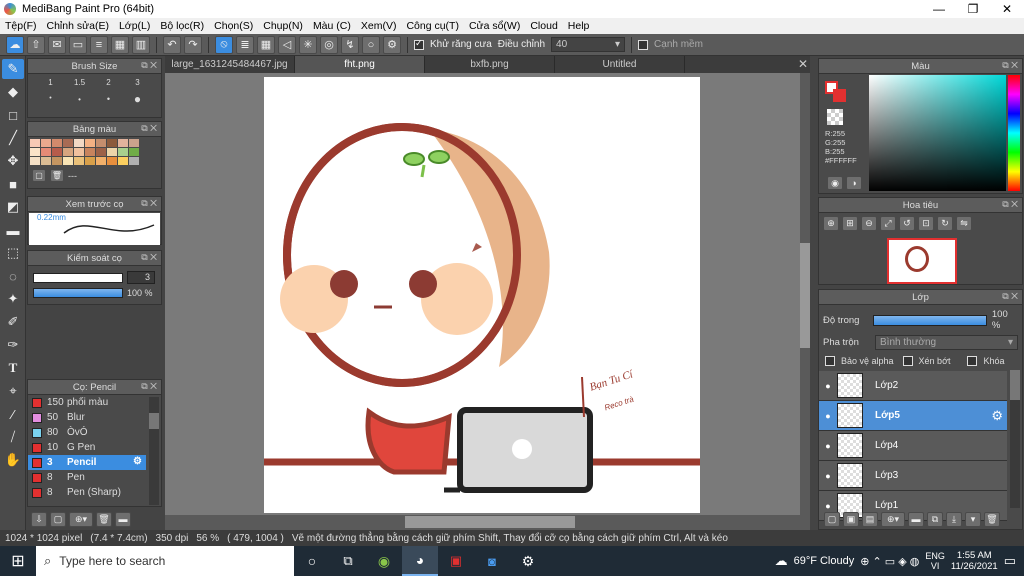  What do you see at coordinates (930, 320) in the screenshot?
I see `layer-opacity-slider` at bounding box center [930, 320].